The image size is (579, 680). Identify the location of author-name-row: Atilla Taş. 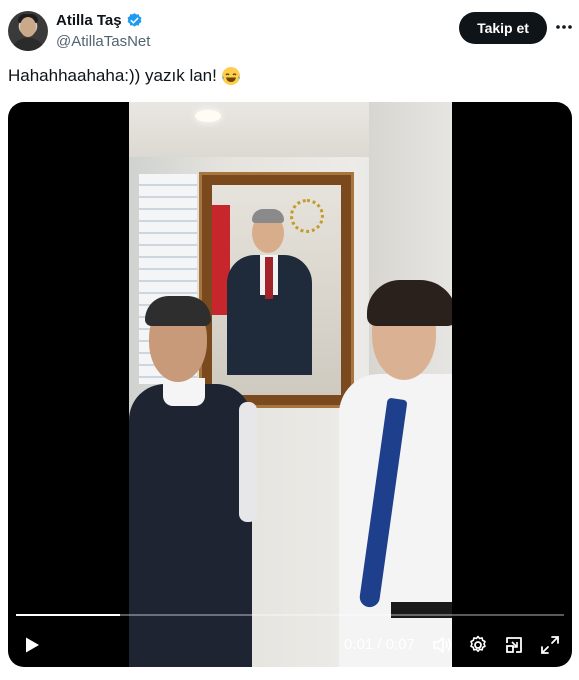
(99, 20).